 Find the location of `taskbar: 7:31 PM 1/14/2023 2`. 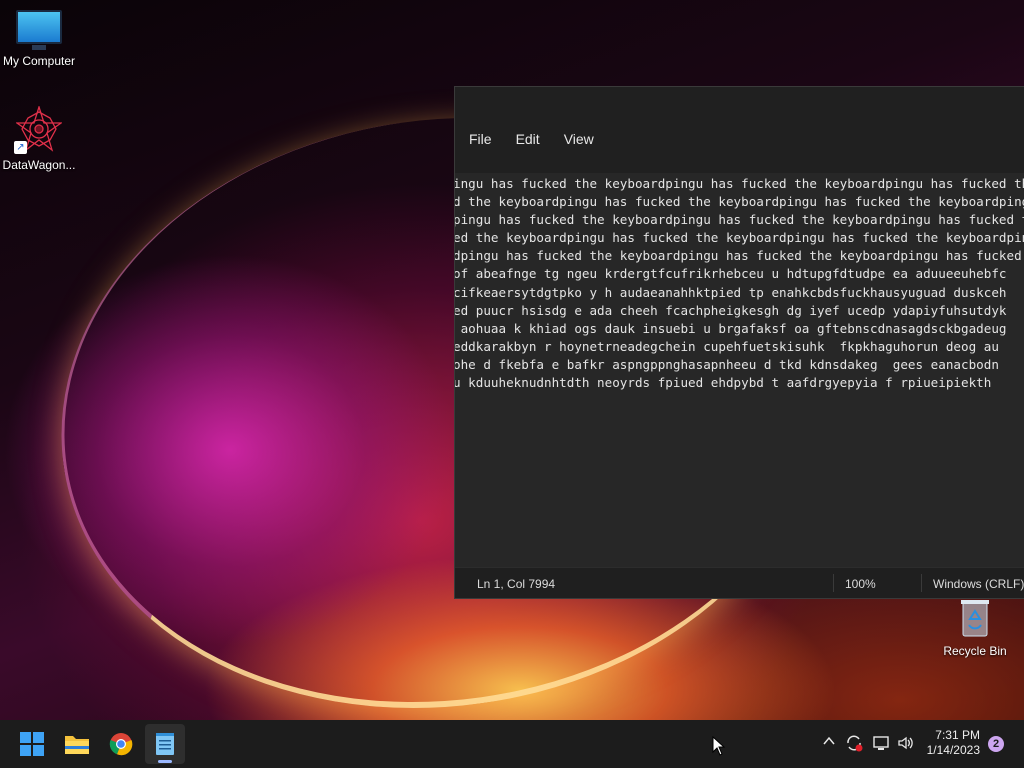

taskbar: 7:31 PM 1/14/2023 2 is located at coordinates (512, 744).